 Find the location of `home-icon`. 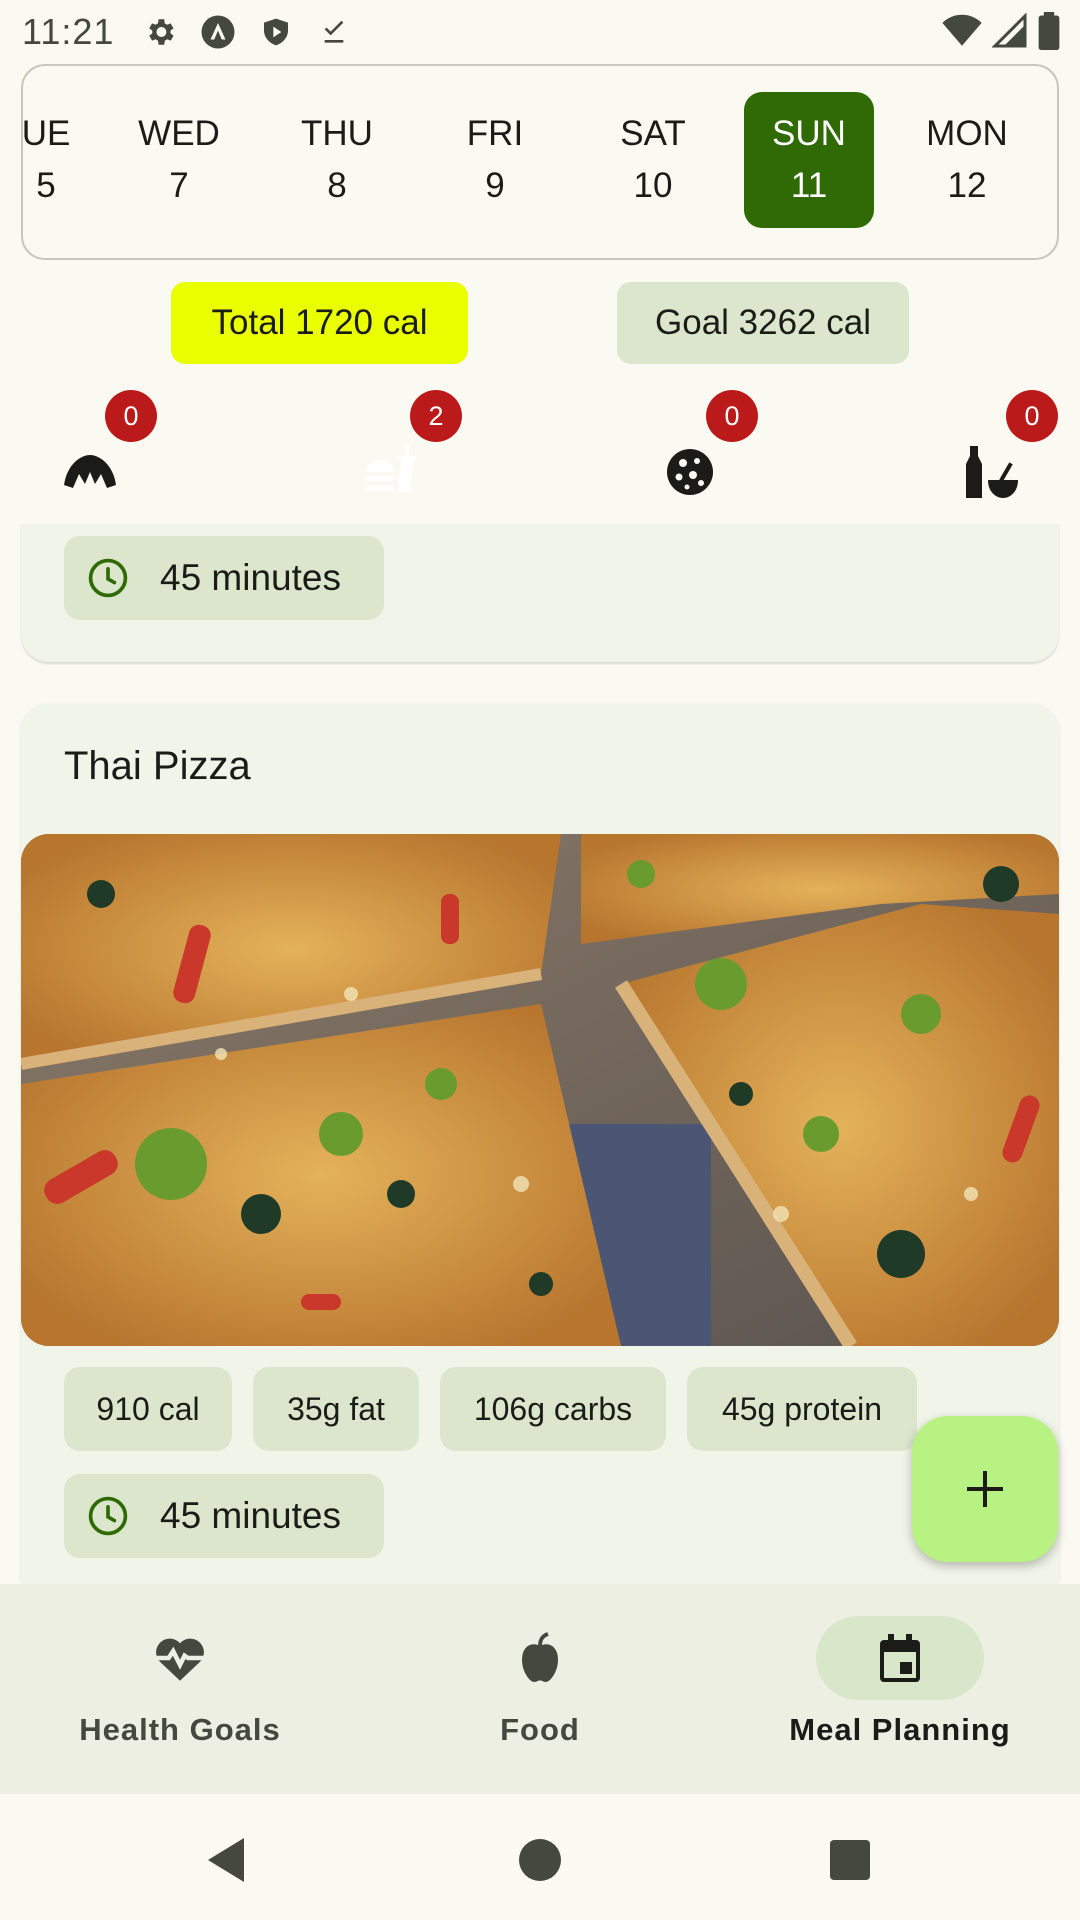

home-icon is located at coordinates (540, 1860).